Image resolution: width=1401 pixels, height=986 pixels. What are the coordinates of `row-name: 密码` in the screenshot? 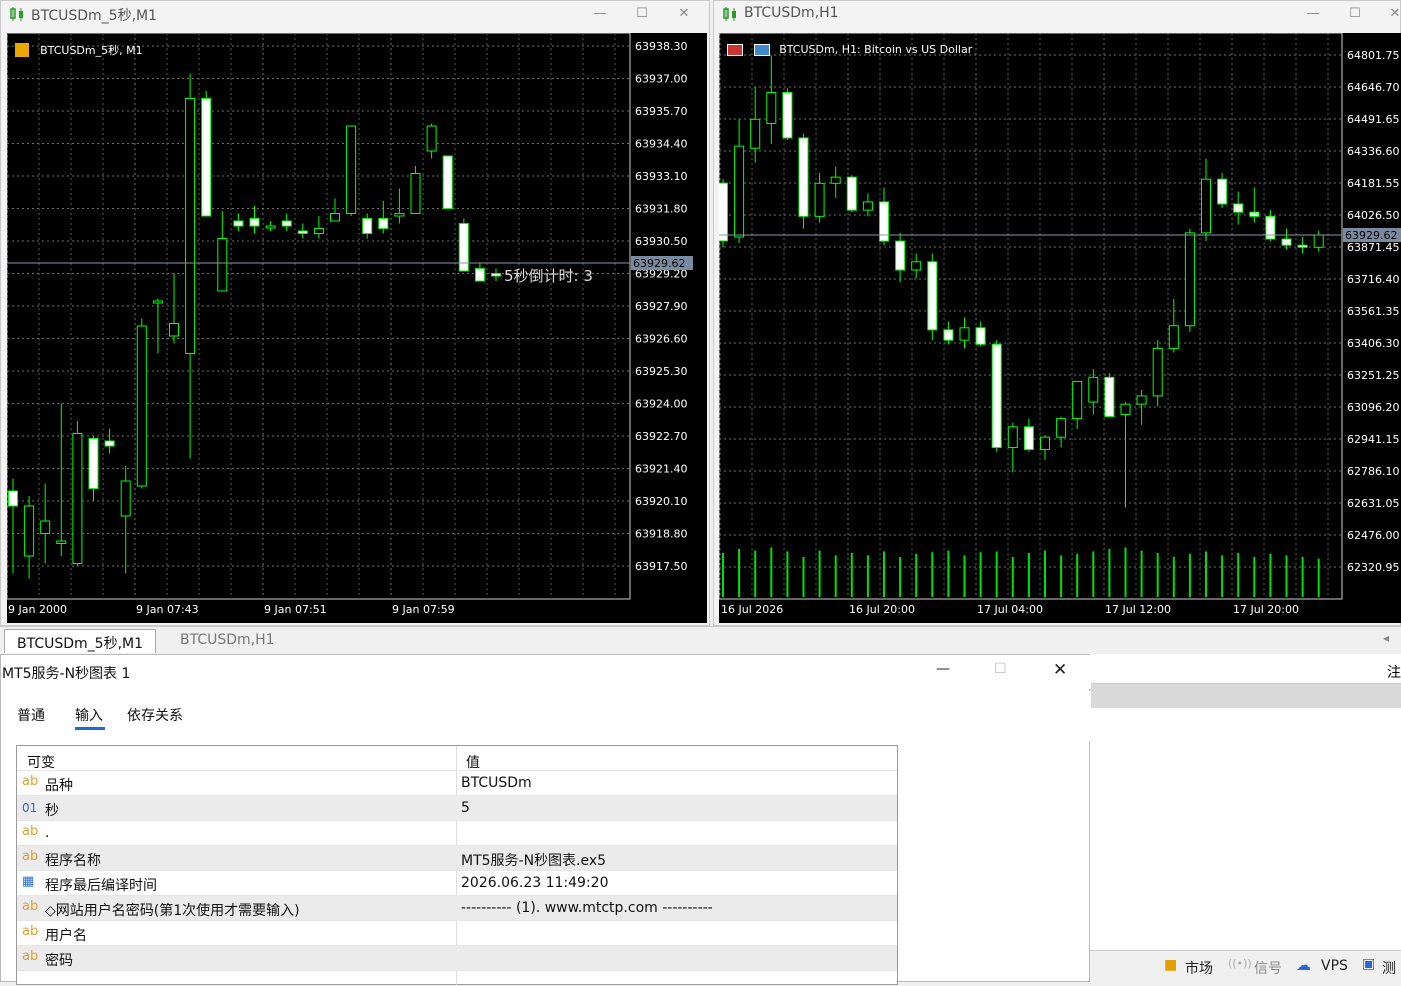 It's located at (59, 961).